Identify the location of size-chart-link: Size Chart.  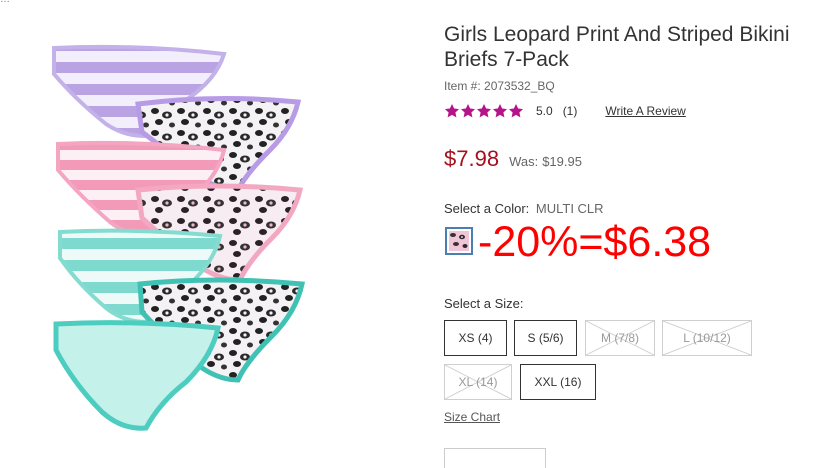
(472, 417).